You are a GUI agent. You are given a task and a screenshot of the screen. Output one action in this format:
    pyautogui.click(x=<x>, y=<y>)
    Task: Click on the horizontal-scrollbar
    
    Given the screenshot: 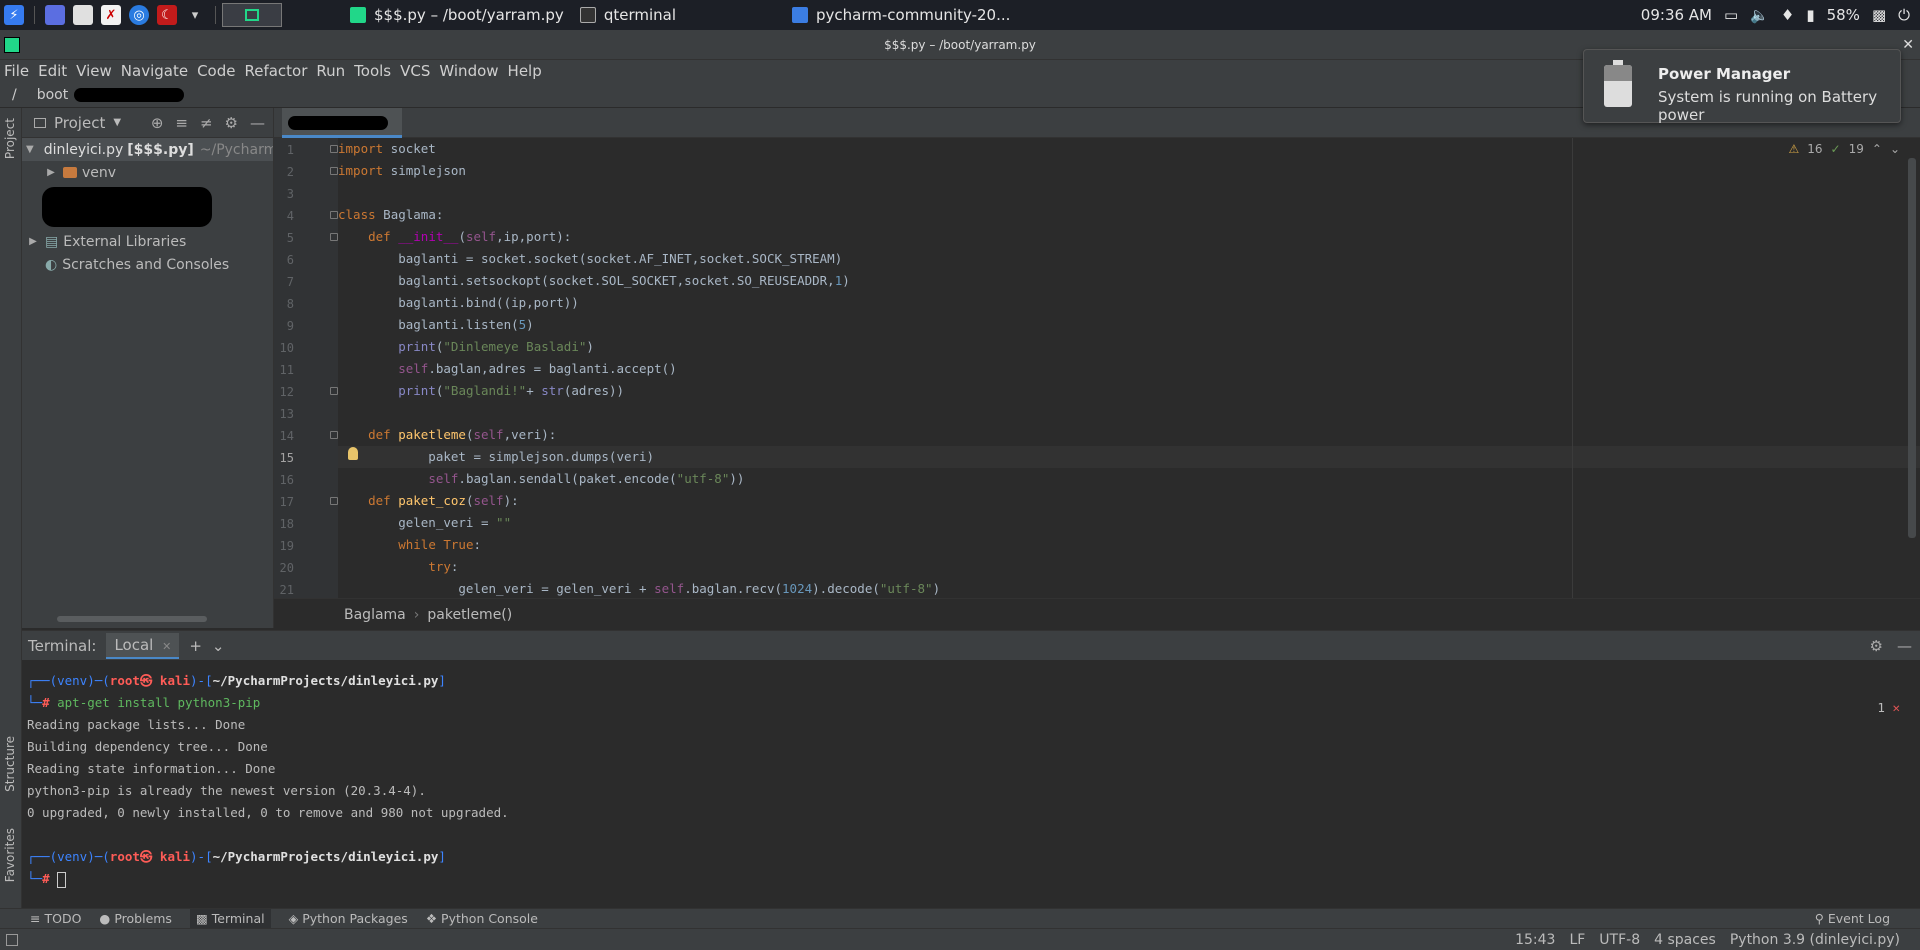 What is the action you would take?
    pyautogui.click(x=132, y=619)
    